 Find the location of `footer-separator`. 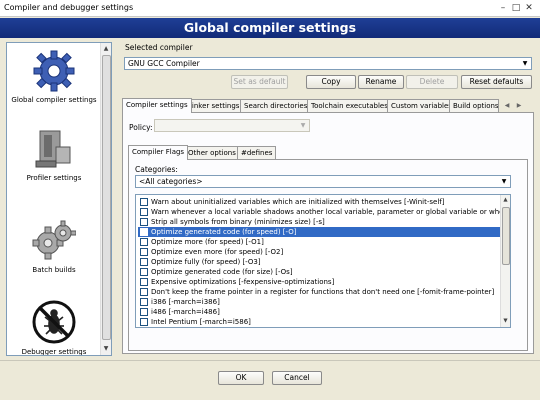

footer-separator is located at coordinates (270, 360).